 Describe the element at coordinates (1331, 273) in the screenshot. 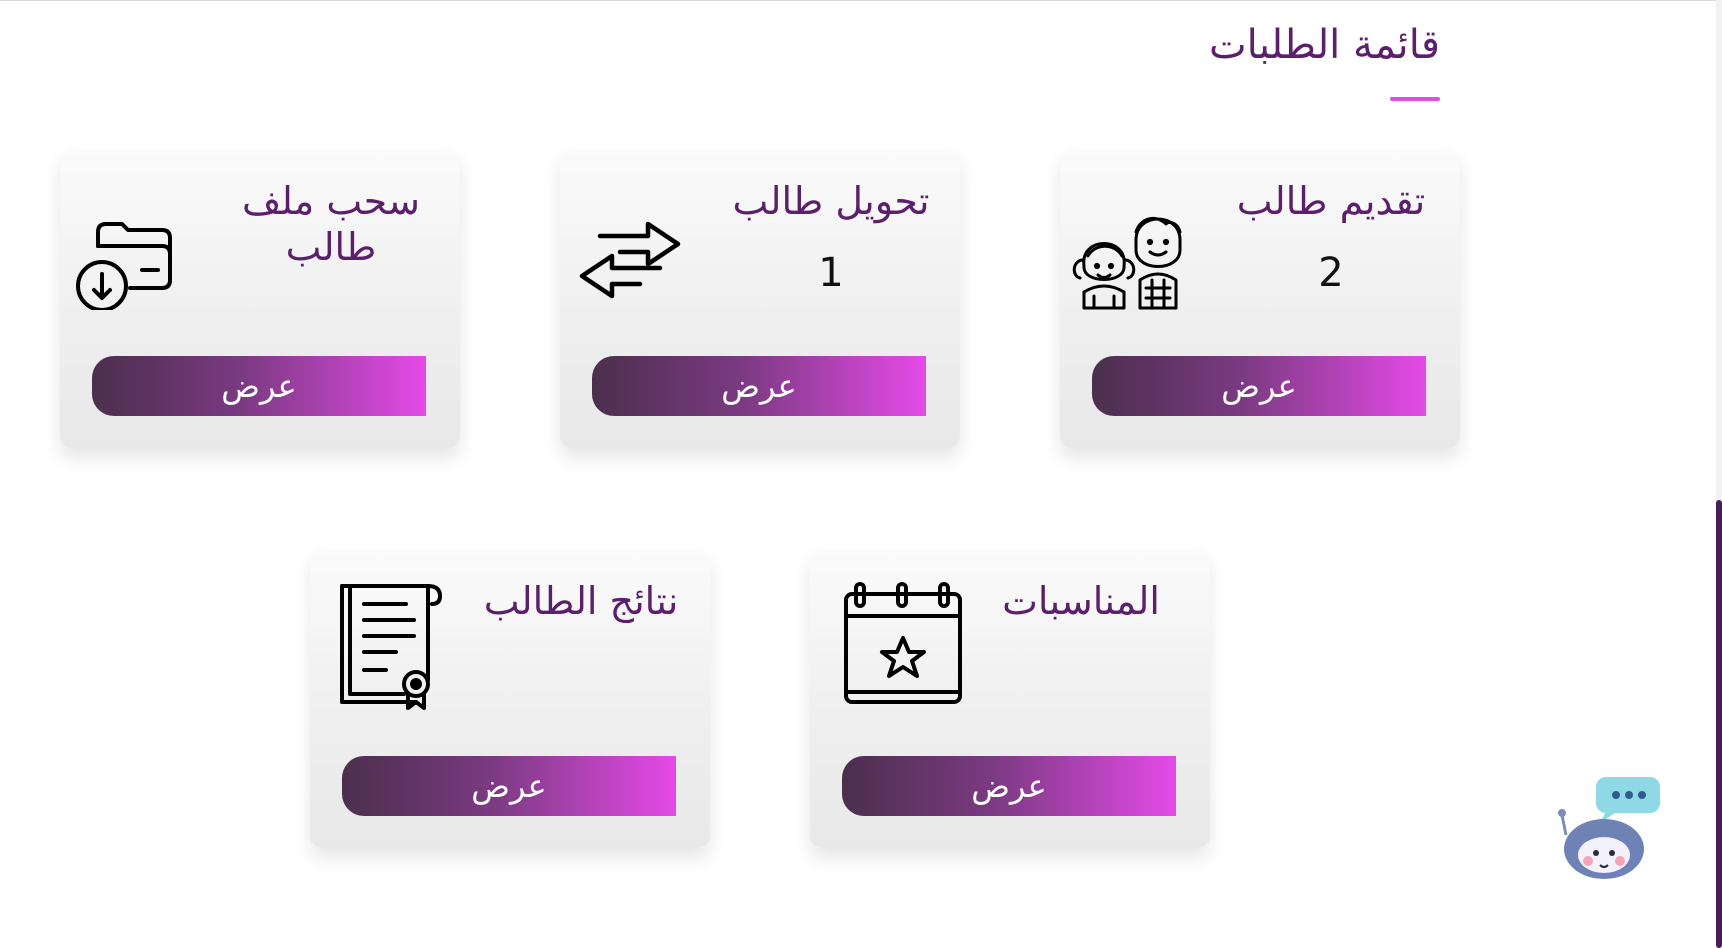

I see `card-count: 2` at that location.